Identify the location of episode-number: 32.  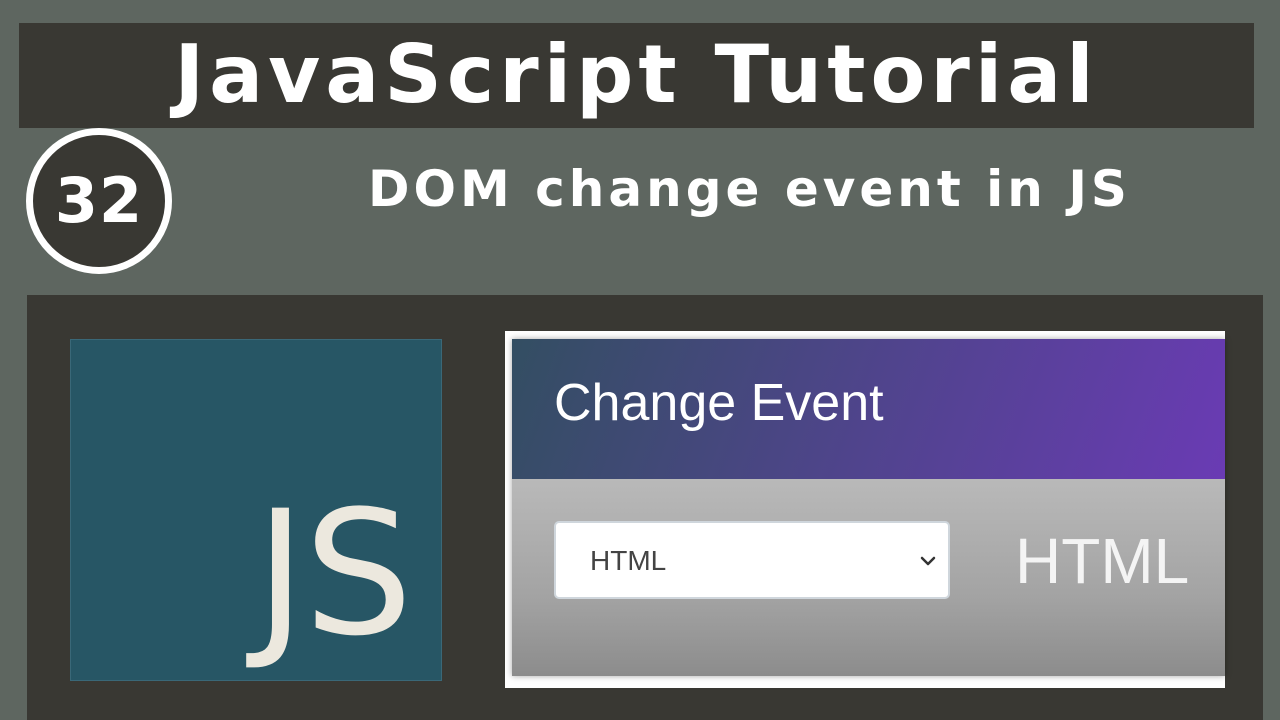
(99, 200).